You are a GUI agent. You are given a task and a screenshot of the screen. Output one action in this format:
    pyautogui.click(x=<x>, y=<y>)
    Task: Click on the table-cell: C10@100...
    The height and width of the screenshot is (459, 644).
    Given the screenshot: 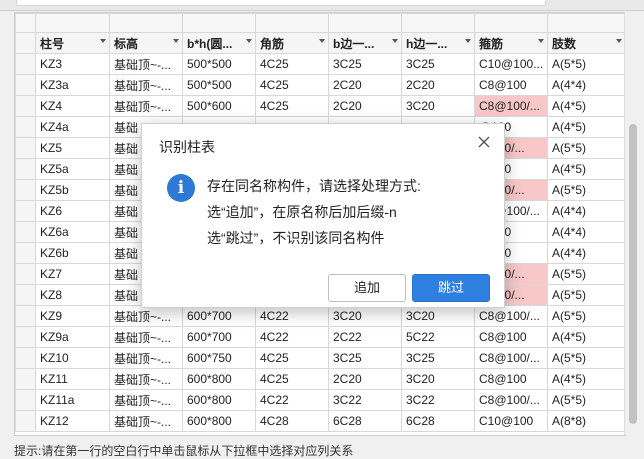 What is the action you would take?
    pyautogui.click(x=511, y=64)
    